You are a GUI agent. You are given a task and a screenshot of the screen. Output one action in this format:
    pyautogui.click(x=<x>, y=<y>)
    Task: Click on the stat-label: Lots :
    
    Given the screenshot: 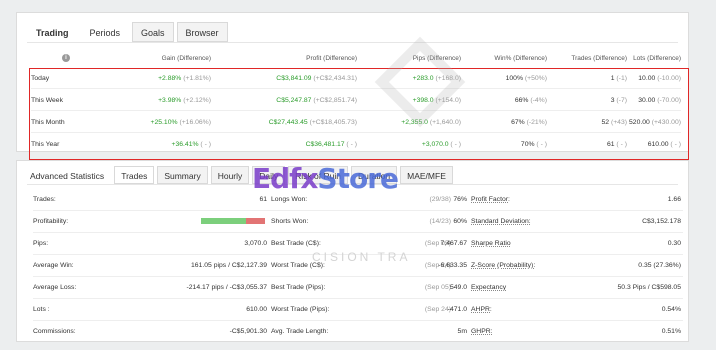 What is the action you would take?
    pyautogui.click(x=41, y=309)
    